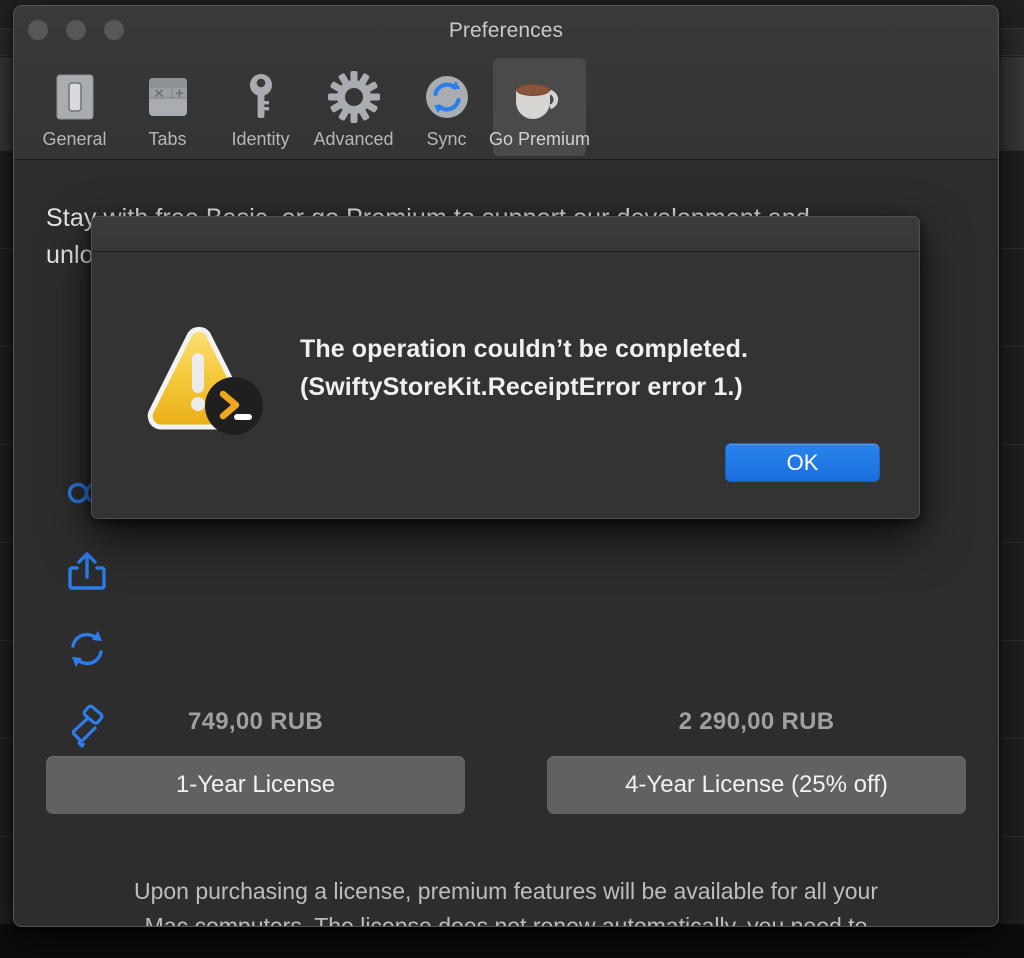  Describe the element at coordinates (802, 462) in the screenshot. I see `ok-button: OK` at that location.